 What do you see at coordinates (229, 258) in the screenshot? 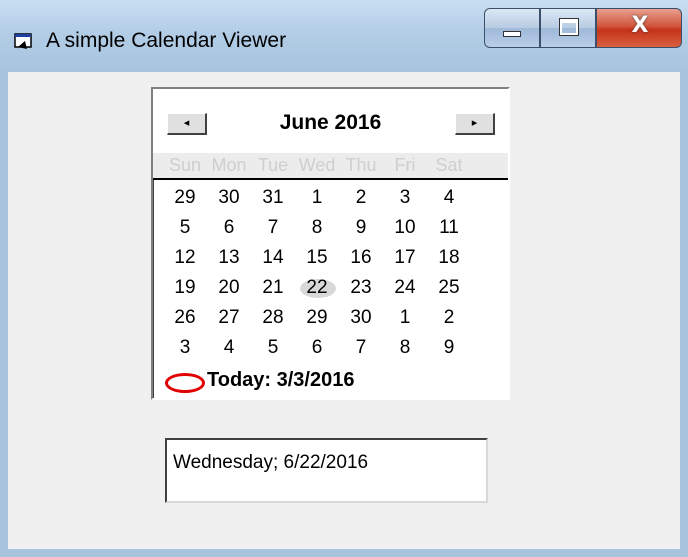
I see `calendar-day: 13` at bounding box center [229, 258].